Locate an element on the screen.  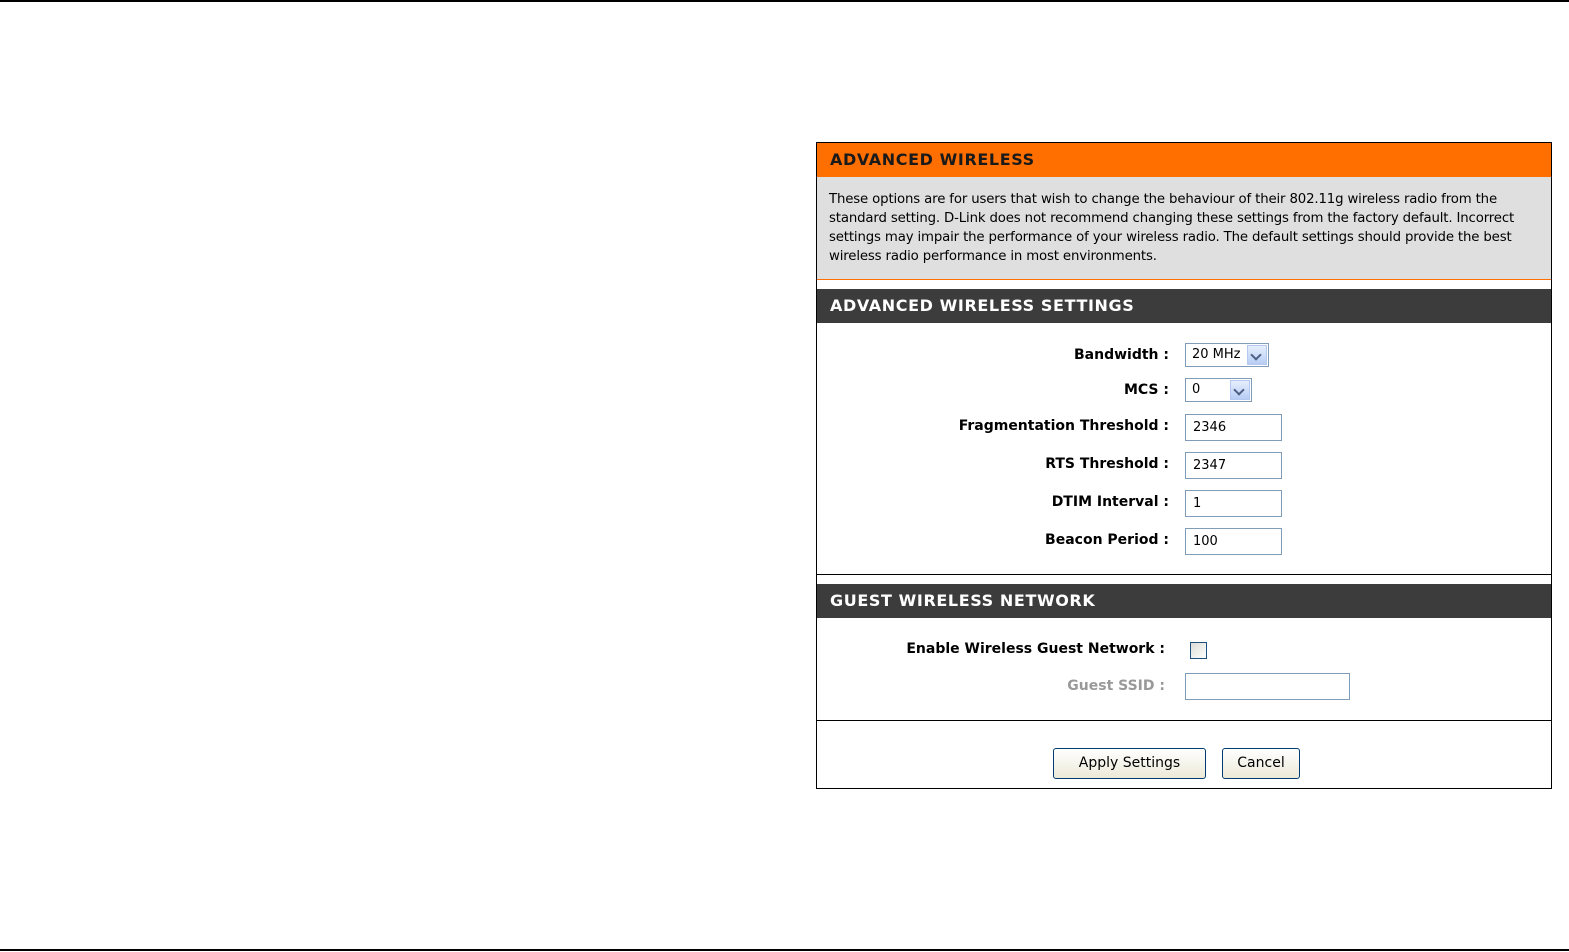
apply-settings-button: Apply Settings is located at coordinates (1129, 763).